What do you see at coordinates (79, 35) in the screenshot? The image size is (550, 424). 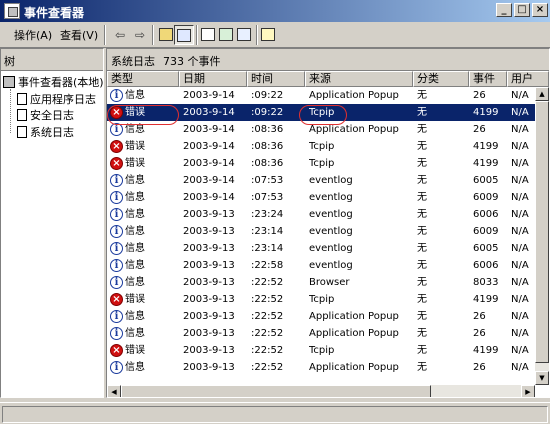 I see `menu-view: 查看(V)` at bounding box center [79, 35].